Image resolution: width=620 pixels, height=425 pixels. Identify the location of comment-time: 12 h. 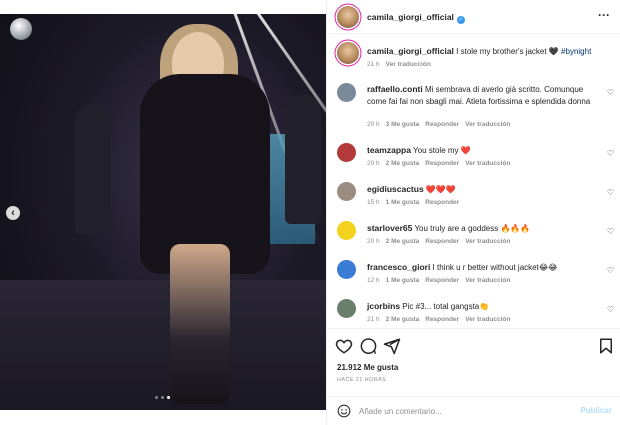
(373, 280).